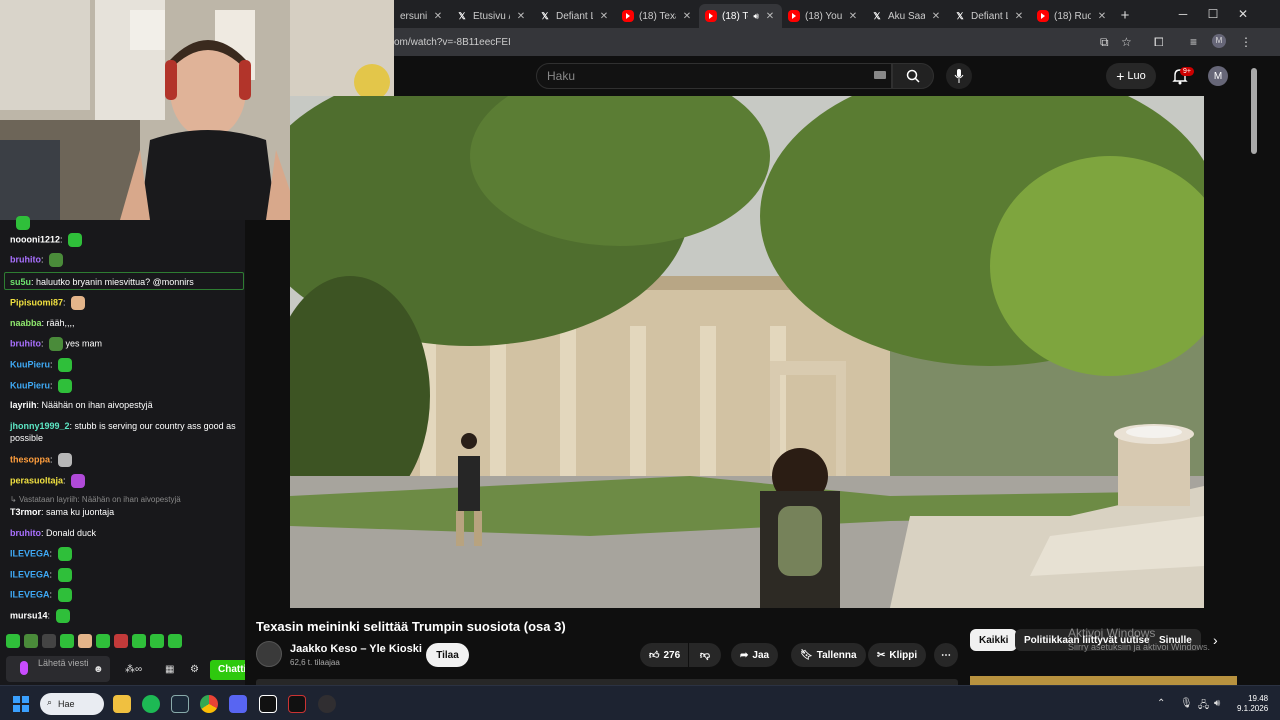 Image resolution: width=1280 pixels, height=720 pixels. I want to click on steam-icon, so click(180, 704).